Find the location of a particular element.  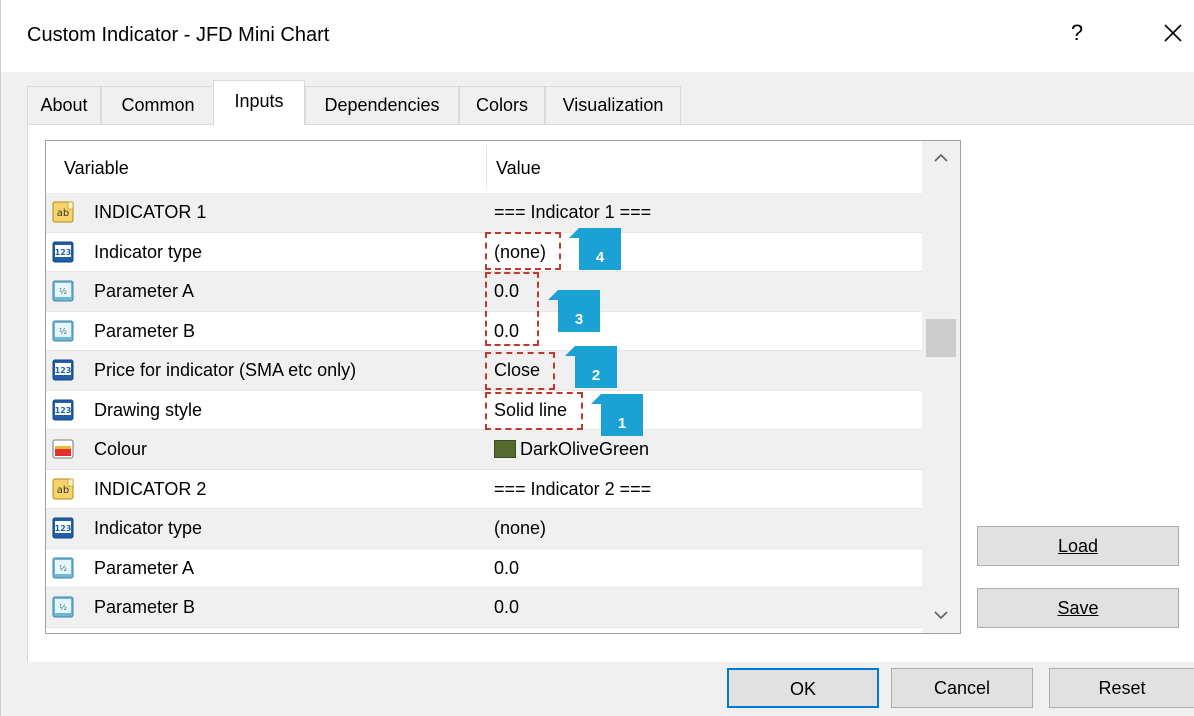

close-button is located at coordinates (1173, 32).